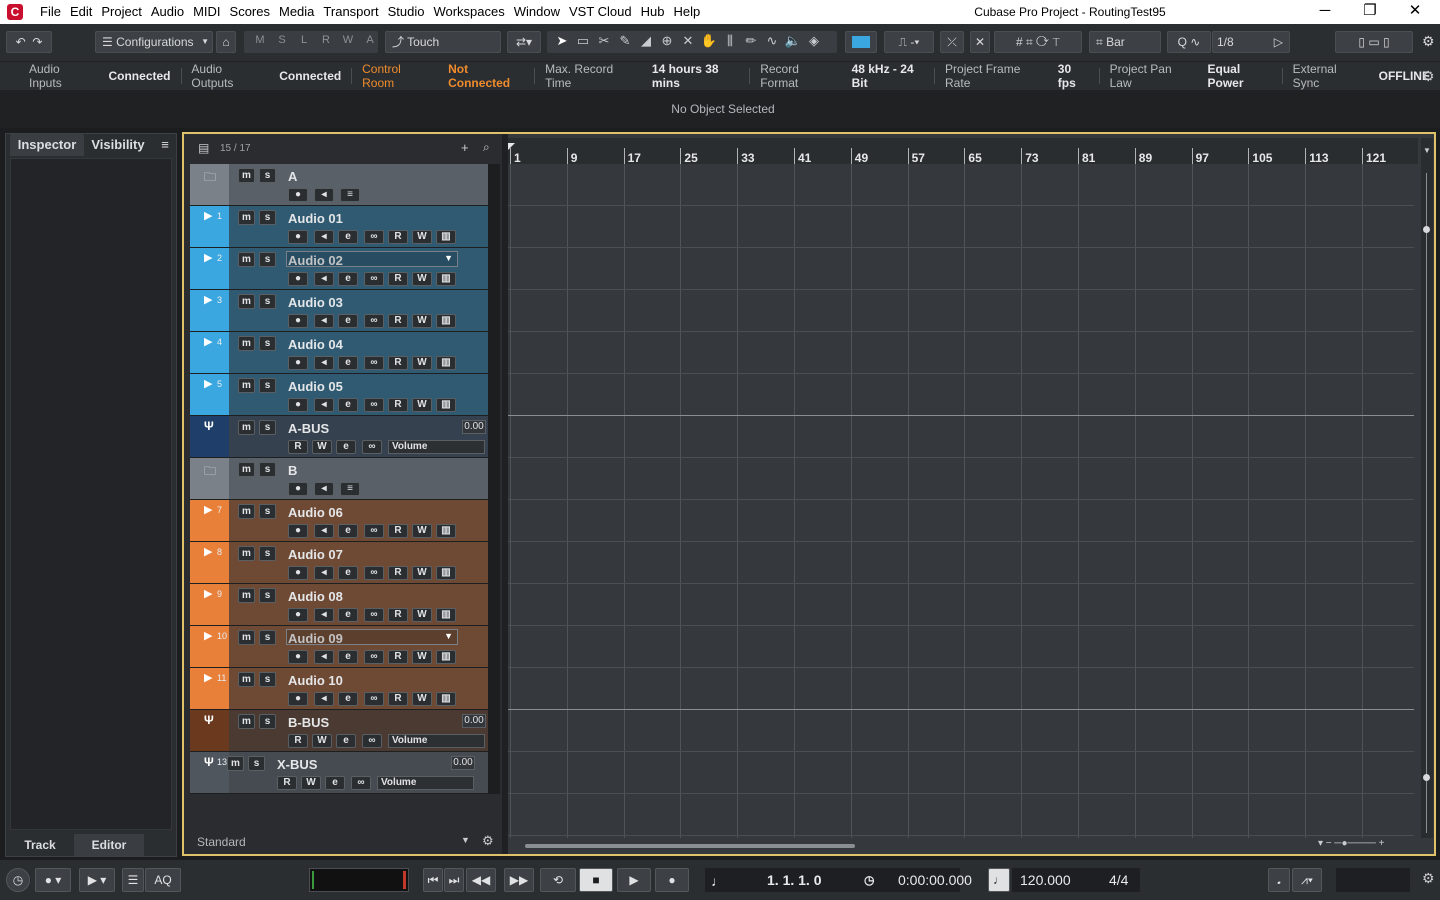  What do you see at coordinates (209, 184) in the screenshot?
I see `track-color-strip: 🗀` at bounding box center [209, 184].